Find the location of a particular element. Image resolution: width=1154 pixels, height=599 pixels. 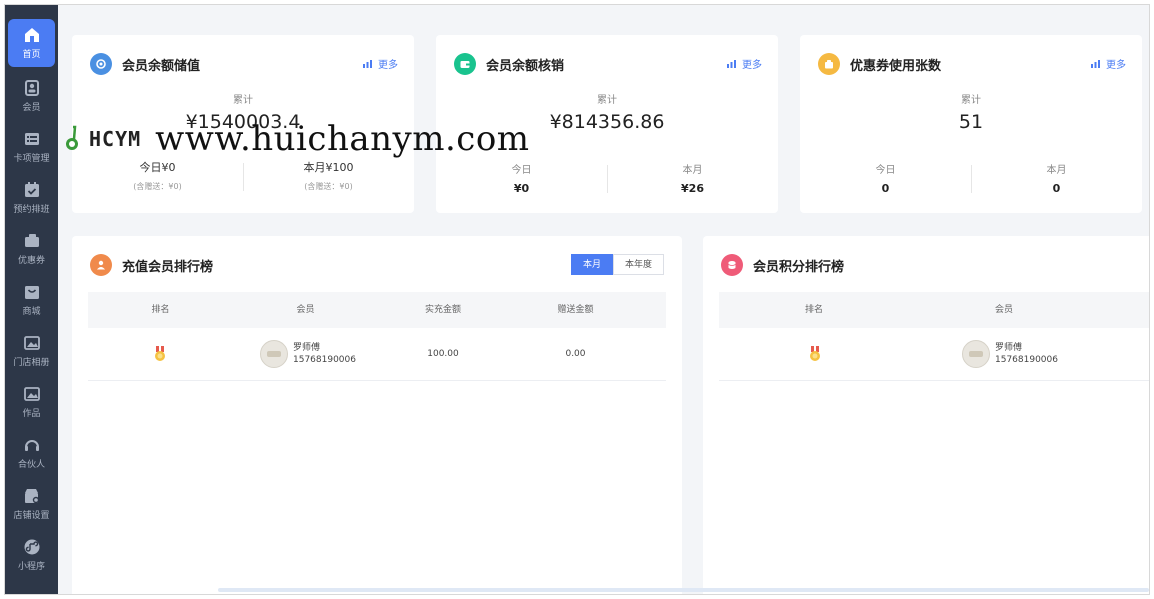

album-icon is located at coordinates (32, 343).